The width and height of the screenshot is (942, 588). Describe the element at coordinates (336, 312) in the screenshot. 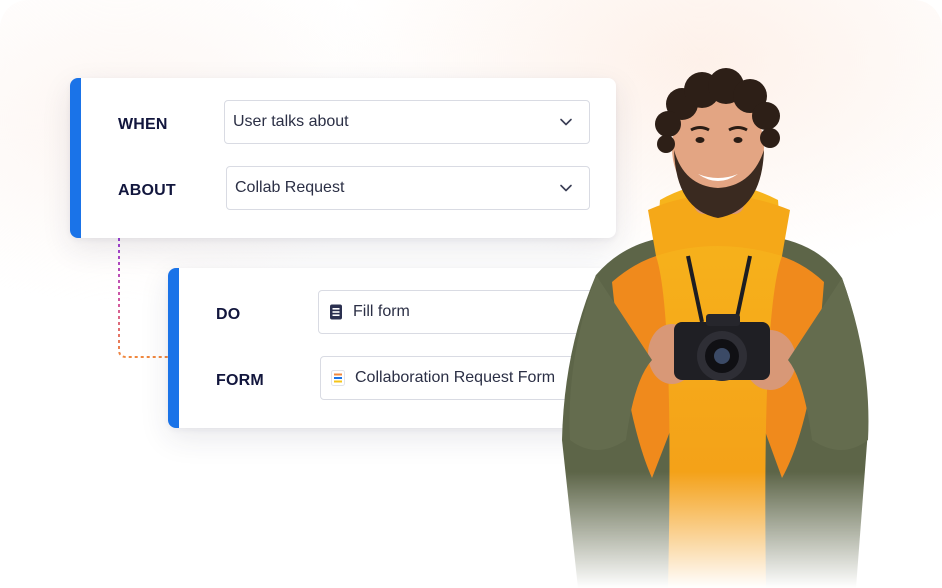

I see `document-icon` at that location.